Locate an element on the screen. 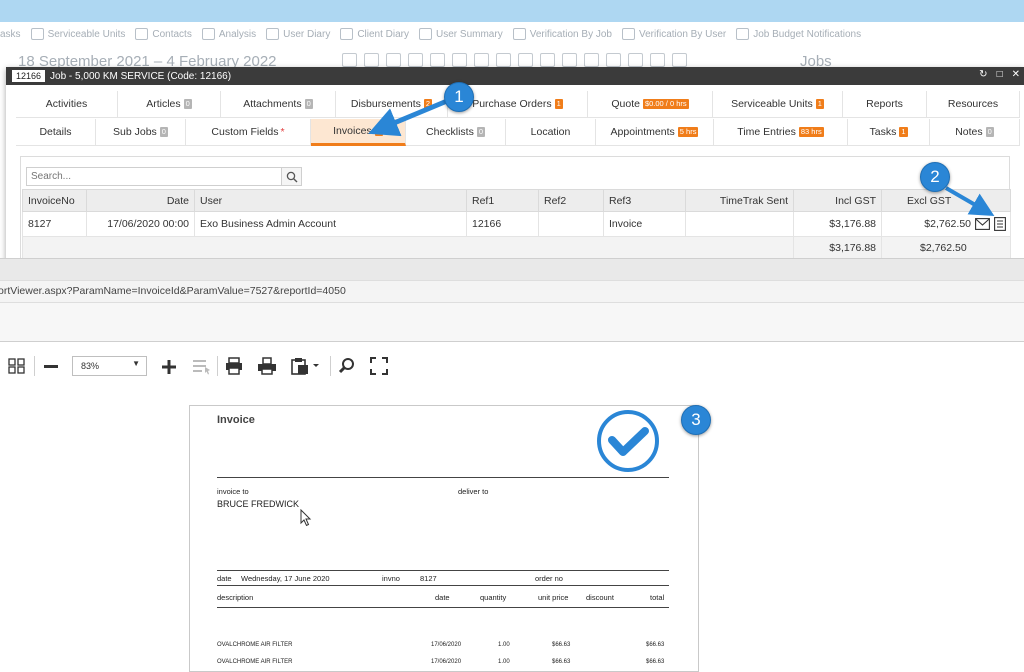 The width and height of the screenshot is (1024, 672). annotation-arrows is located at coordinates (681, 157).